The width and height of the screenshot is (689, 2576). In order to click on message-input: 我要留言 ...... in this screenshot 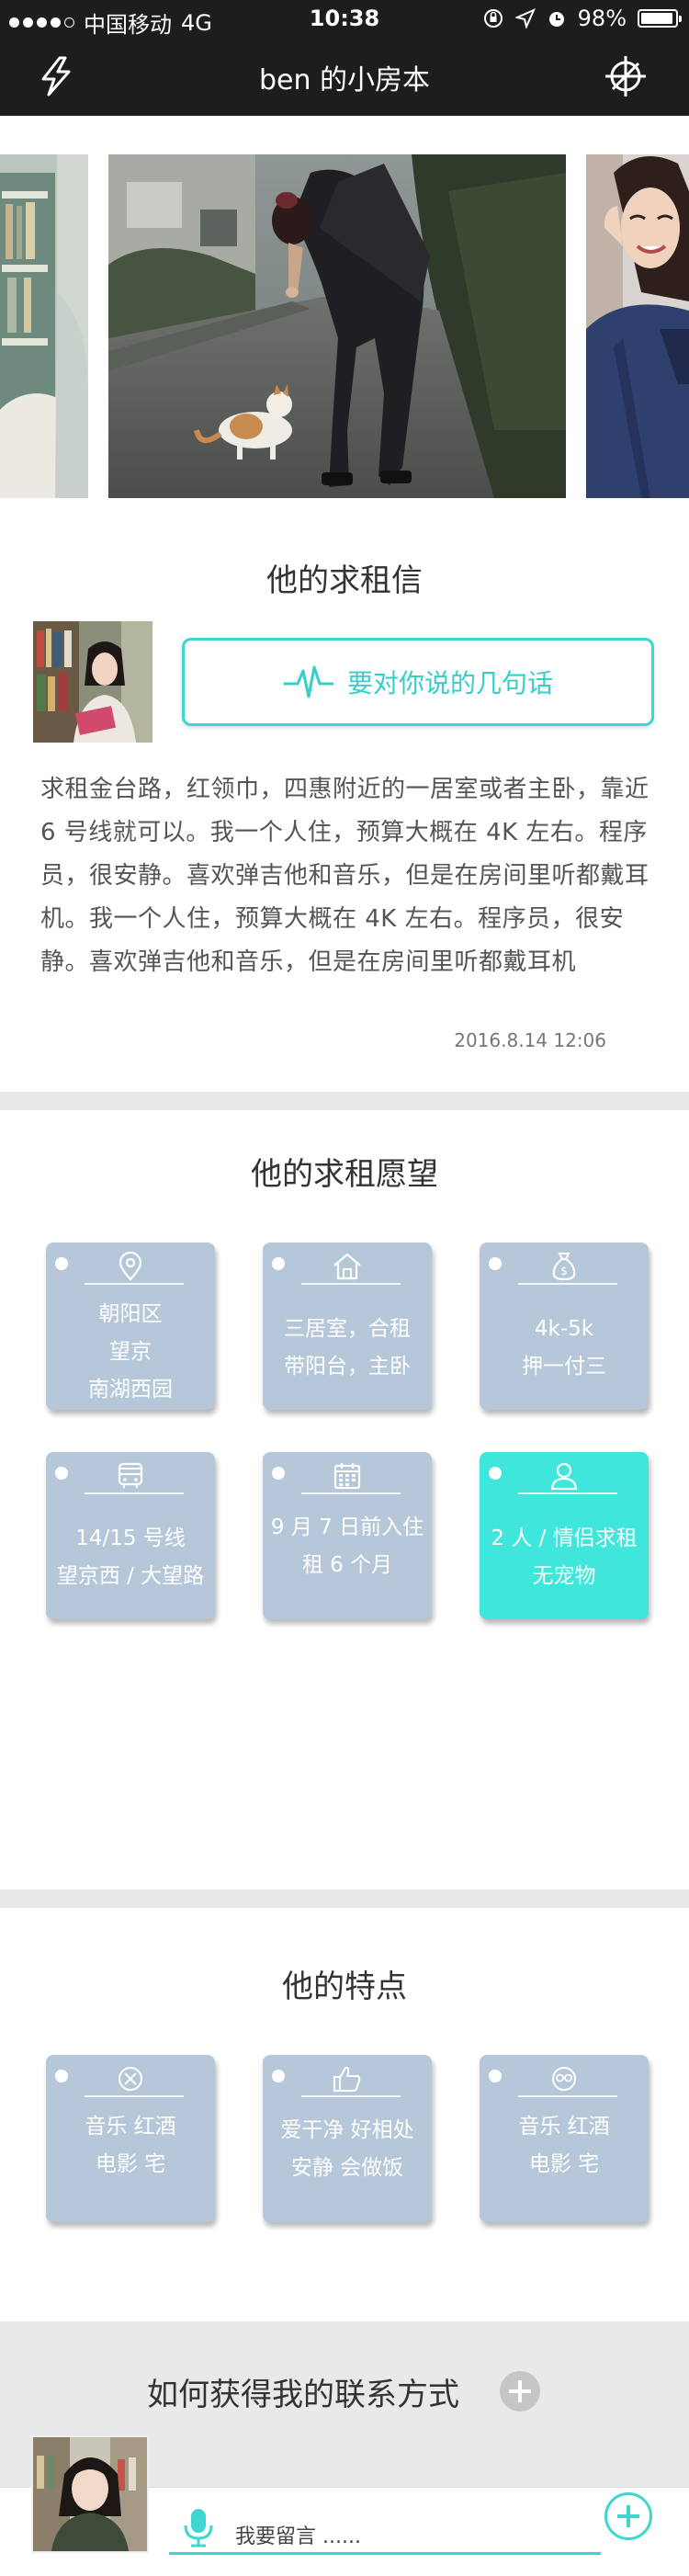, I will do `click(385, 2527)`.